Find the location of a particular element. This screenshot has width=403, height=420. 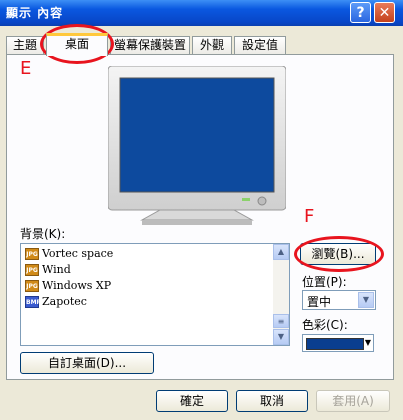

window-title: 顯示 內容 is located at coordinates (35, 13).